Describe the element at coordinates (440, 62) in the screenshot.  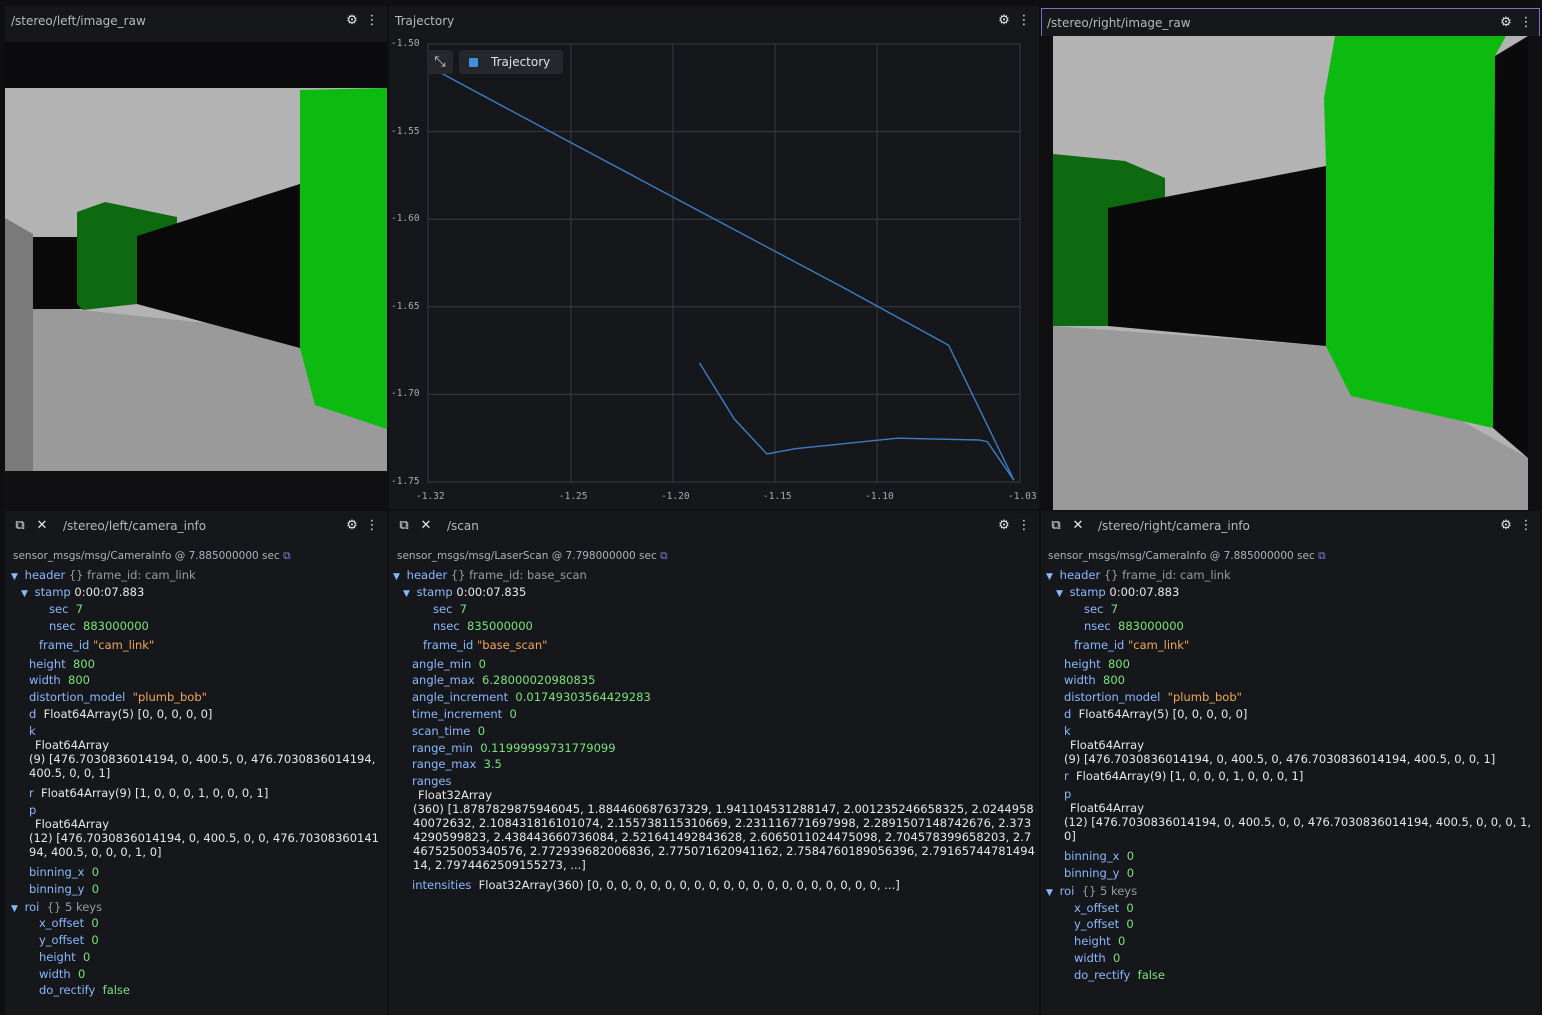
I see `collapse-legend-button: ⤡` at that location.